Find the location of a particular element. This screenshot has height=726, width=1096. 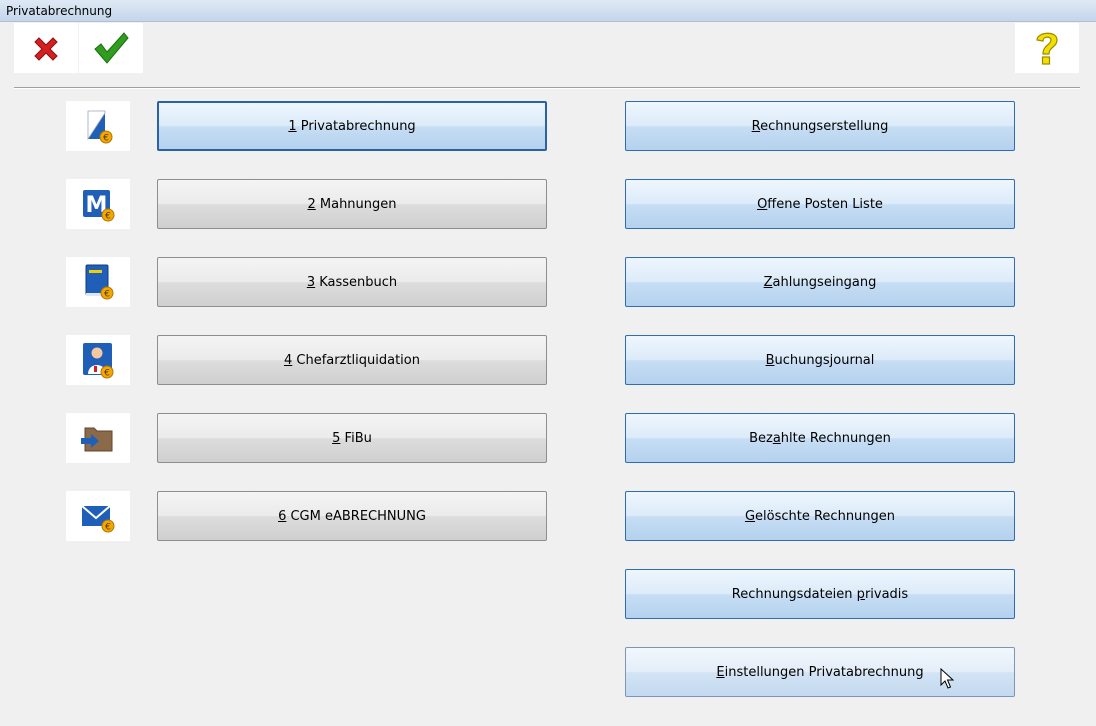

mahnungen-button: 2 Mahnungen is located at coordinates (352, 204).